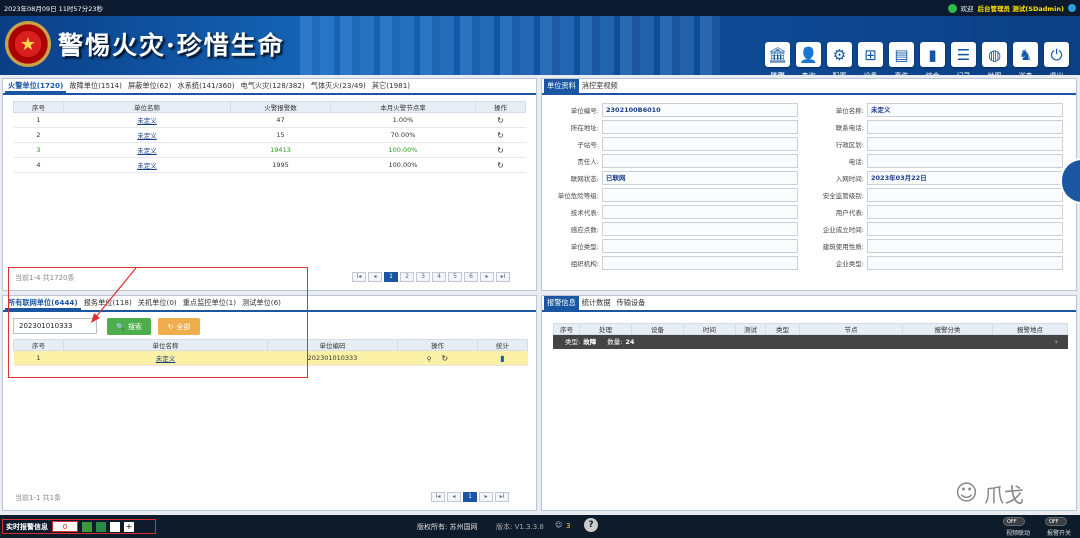  What do you see at coordinates (27, 526) in the screenshot?
I see `realtime-alarm-label: 实时报警信息` at bounding box center [27, 526].